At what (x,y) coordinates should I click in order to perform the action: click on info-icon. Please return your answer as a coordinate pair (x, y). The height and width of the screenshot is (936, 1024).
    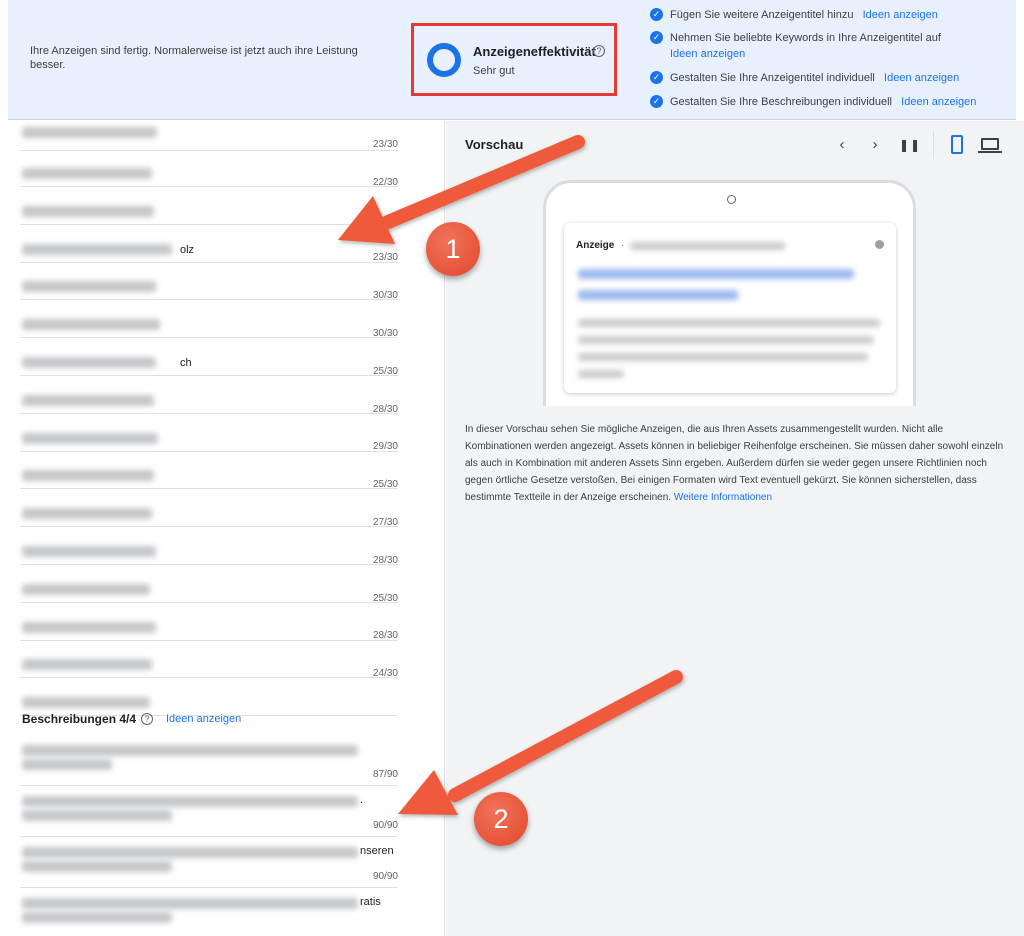
    Looking at the image, I should click on (879, 244).